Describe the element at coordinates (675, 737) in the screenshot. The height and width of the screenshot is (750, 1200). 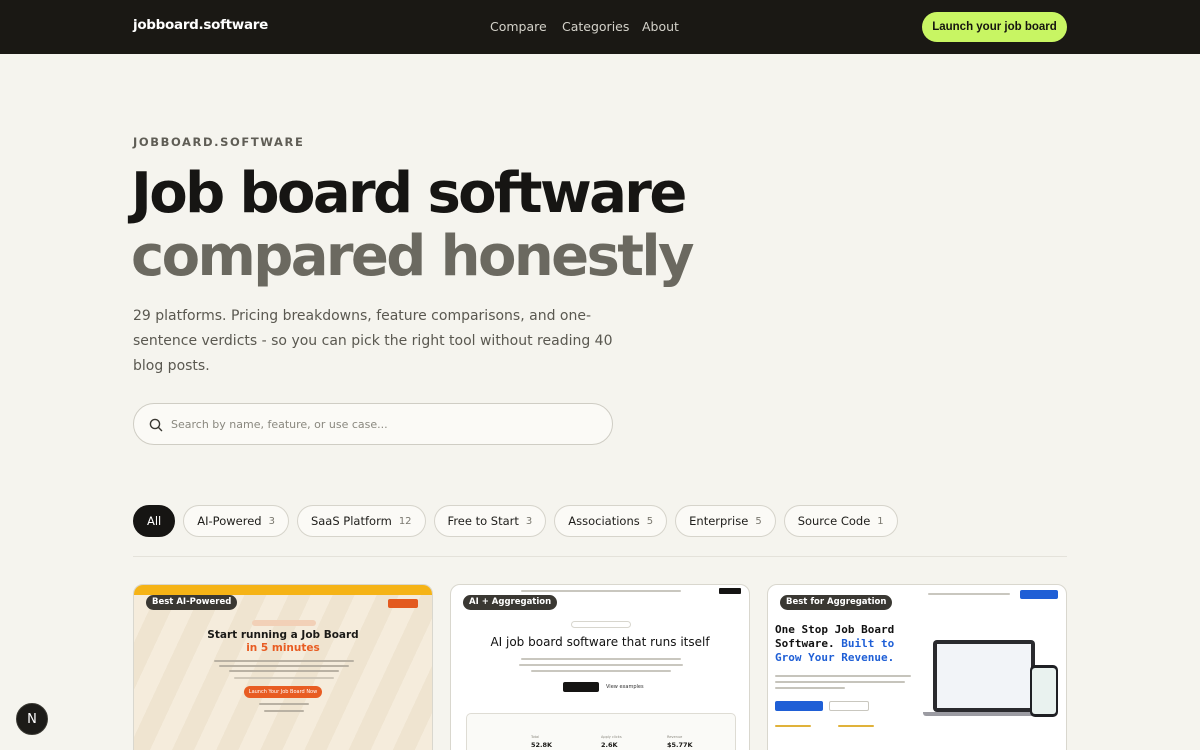
I see `preview-stat-label: Revenue` at that location.